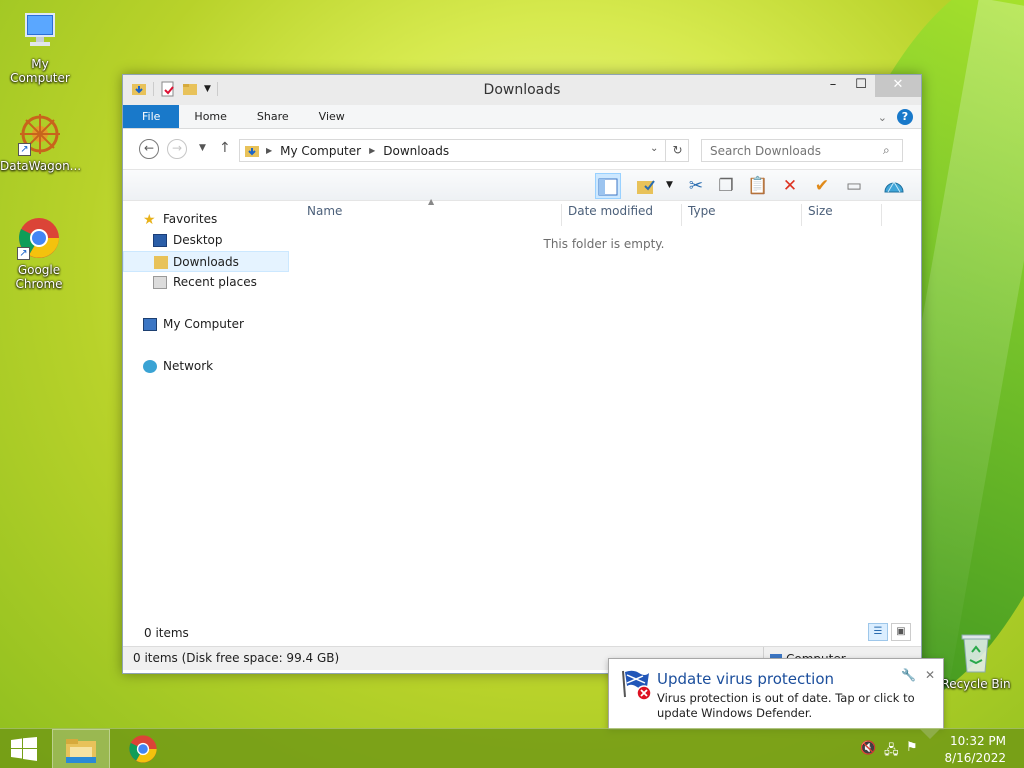 The height and width of the screenshot is (768, 1024). Describe the element at coordinates (975, 758) in the screenshot. I see `clock-date: 8/16/2022` at that location.